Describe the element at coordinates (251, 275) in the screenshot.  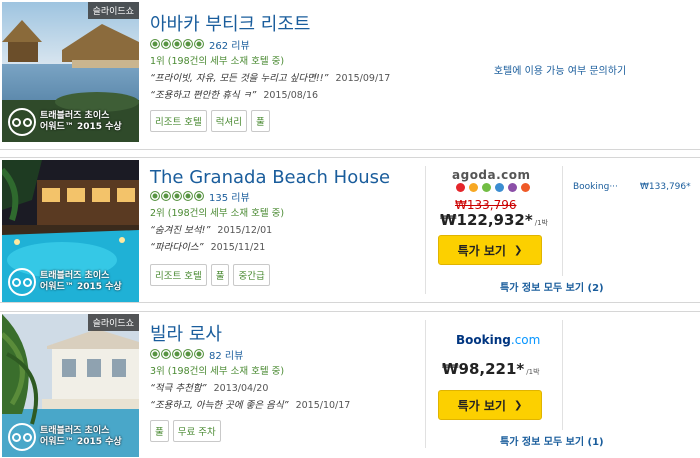
I see `tag-midrange: 중간급` at that location.